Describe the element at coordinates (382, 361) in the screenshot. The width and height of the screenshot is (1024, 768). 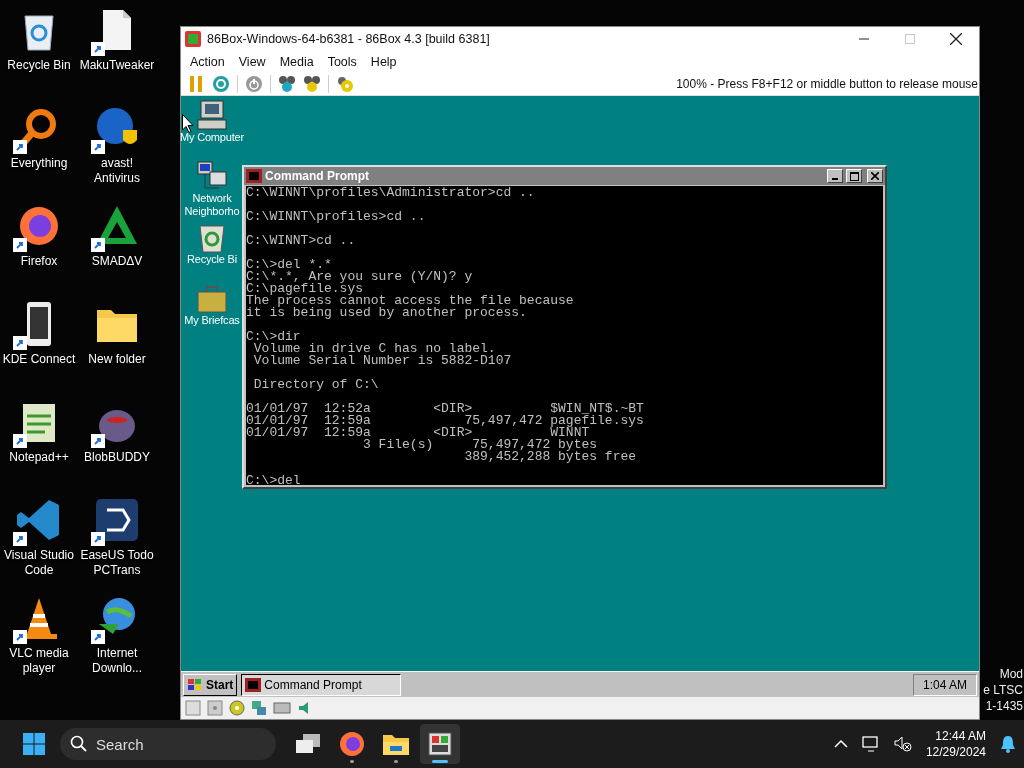
I see `console-line: Volume Serial Number is 5882-D107` at that location.